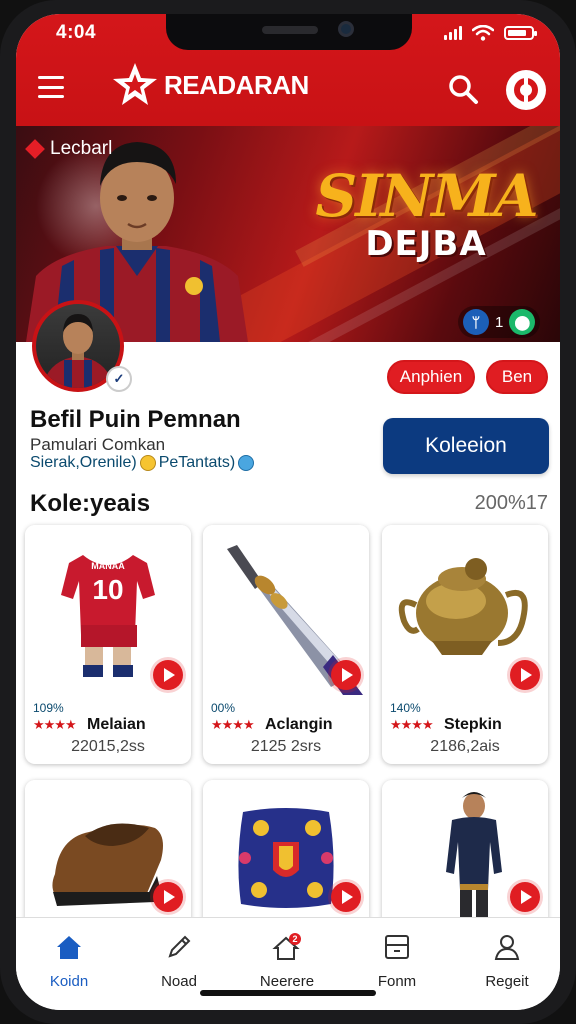 This screenshot has height=1024, width=576. I want to click on diamond-icon, so click(35, 149).